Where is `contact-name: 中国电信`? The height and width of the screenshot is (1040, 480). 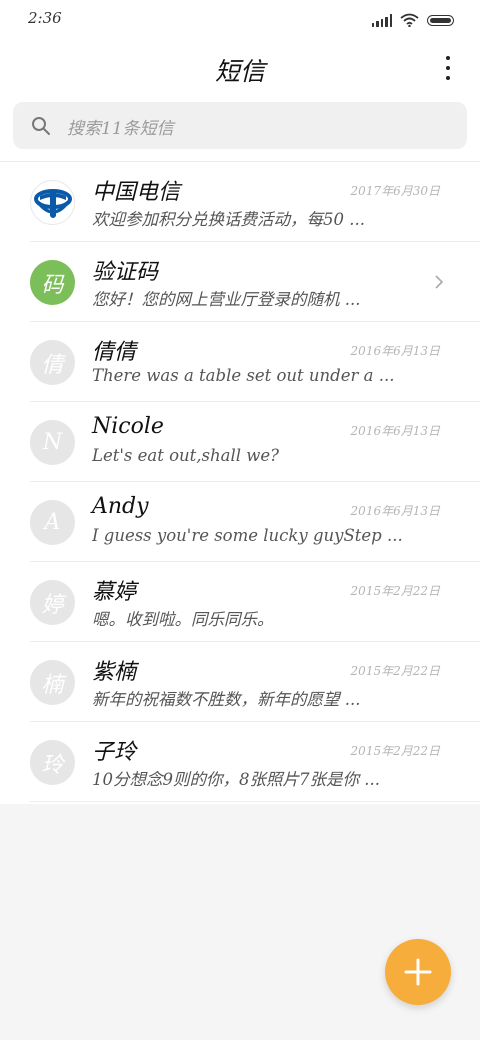 contact-name: 中国电信 is located at coordinates (136, 192).